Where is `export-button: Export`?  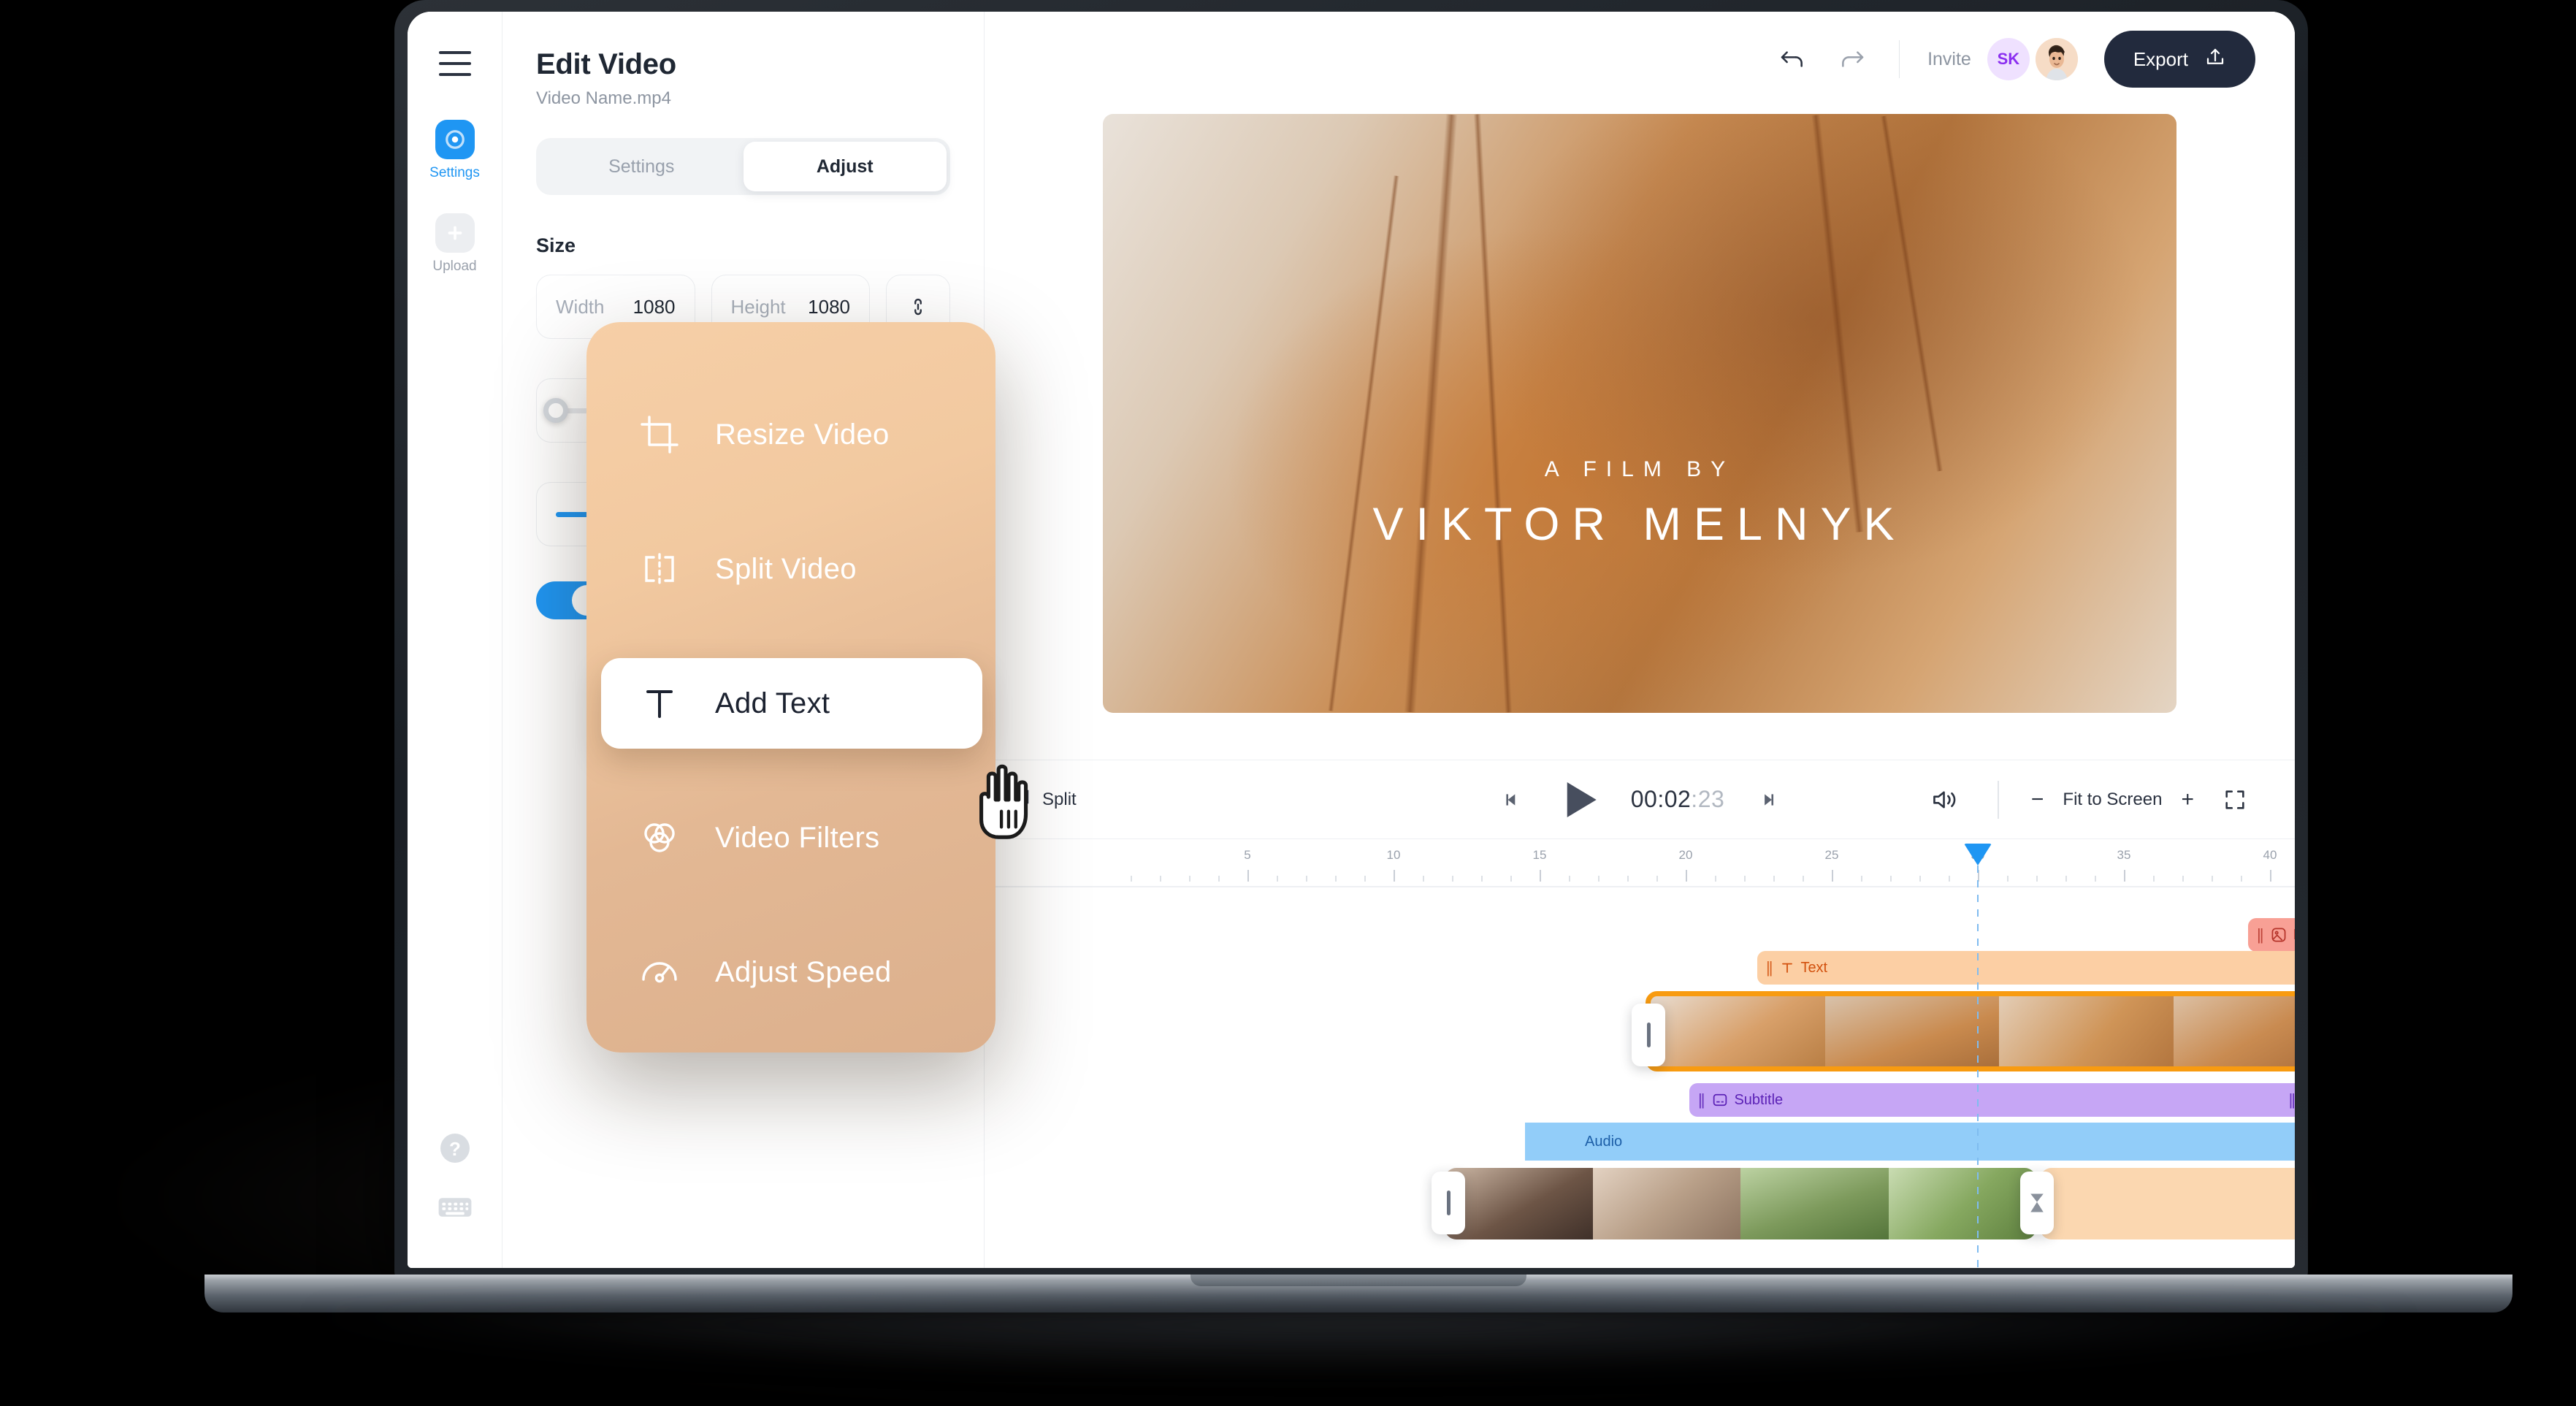
export-button: Export is located at coordinates (2179, 59).